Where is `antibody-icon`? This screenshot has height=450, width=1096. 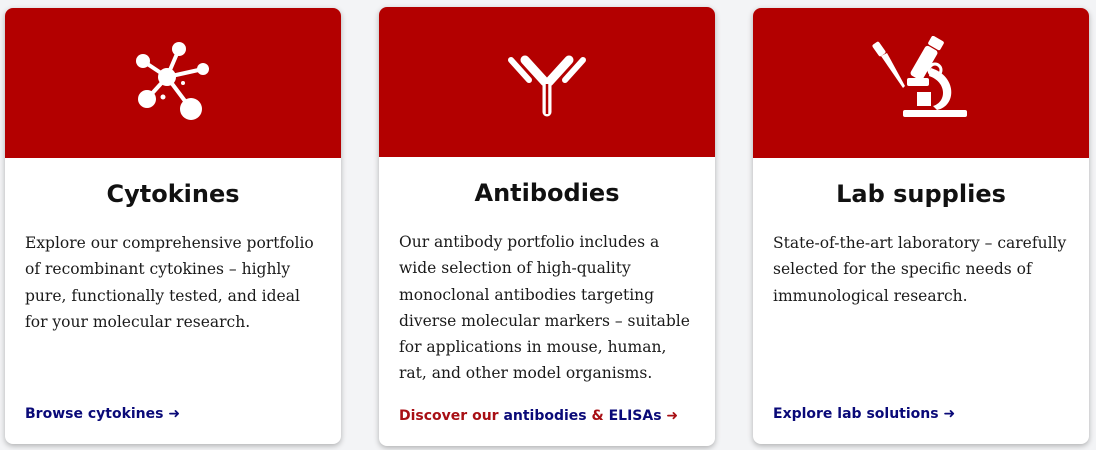 antibody-icon is located at coordinates (547, 82).